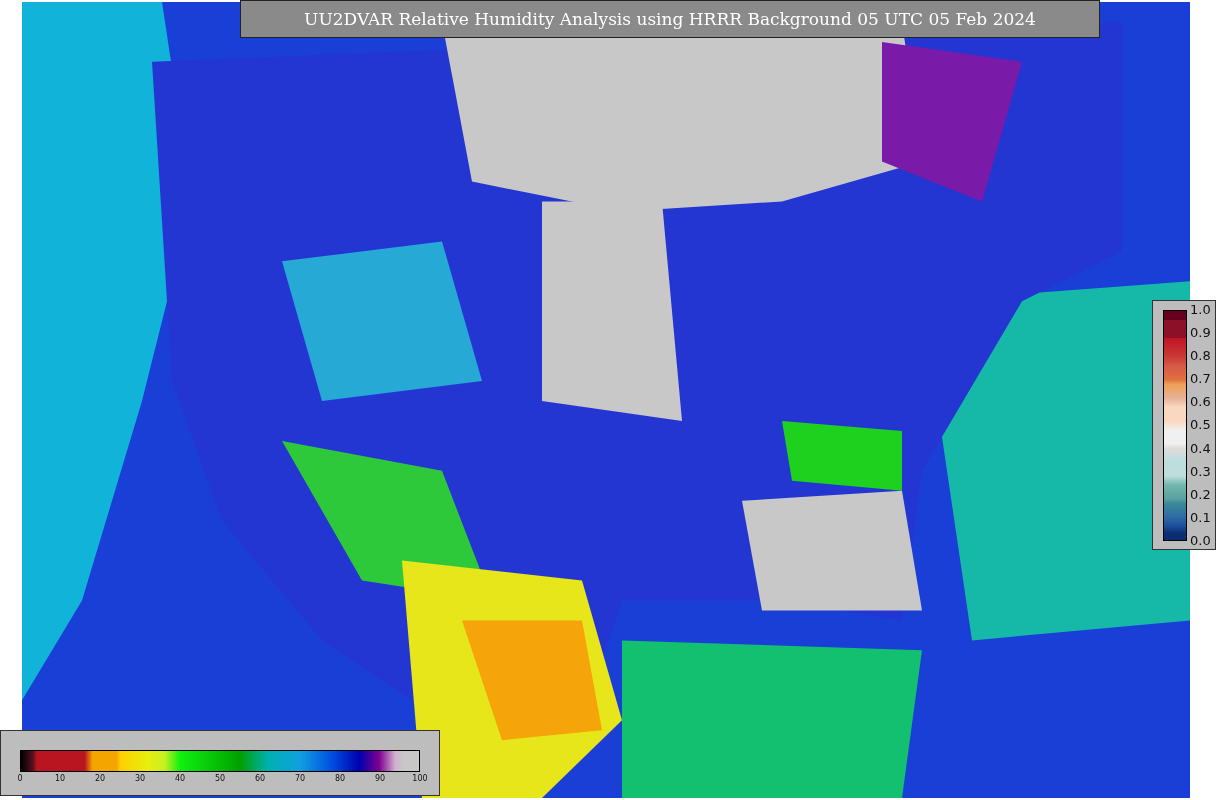 This screenshot has height=800, width=1216. What do you see at coordinates (60, 778) in the screenshot?
I see `tick-label: 10` at bounding box center [60, 778].